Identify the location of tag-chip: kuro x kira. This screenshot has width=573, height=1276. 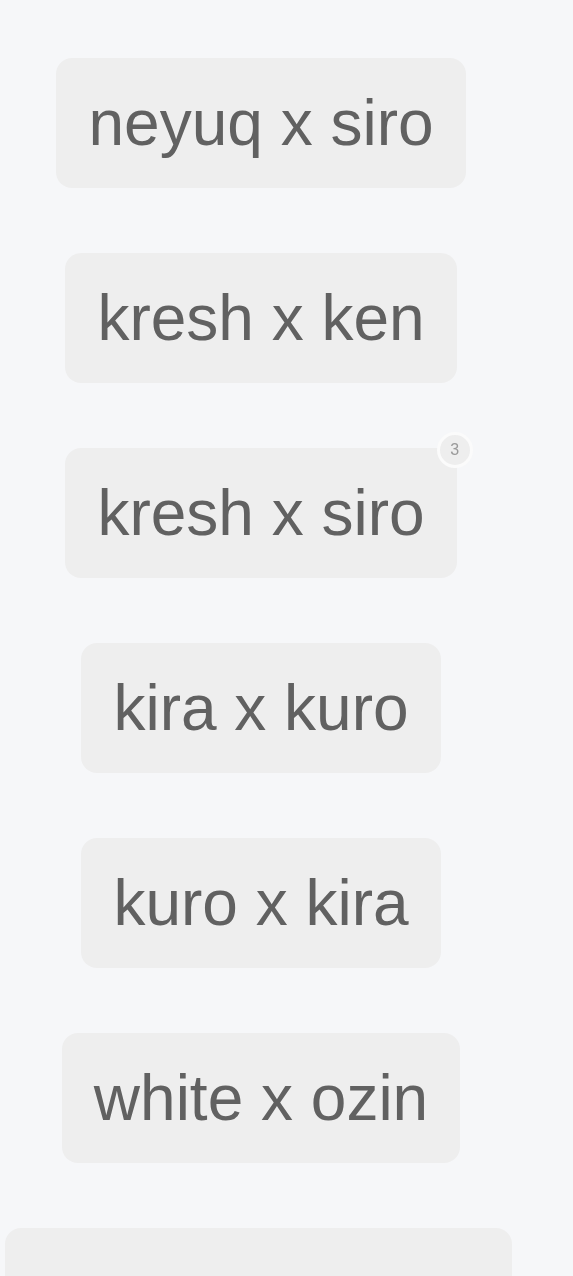
(261, 903).